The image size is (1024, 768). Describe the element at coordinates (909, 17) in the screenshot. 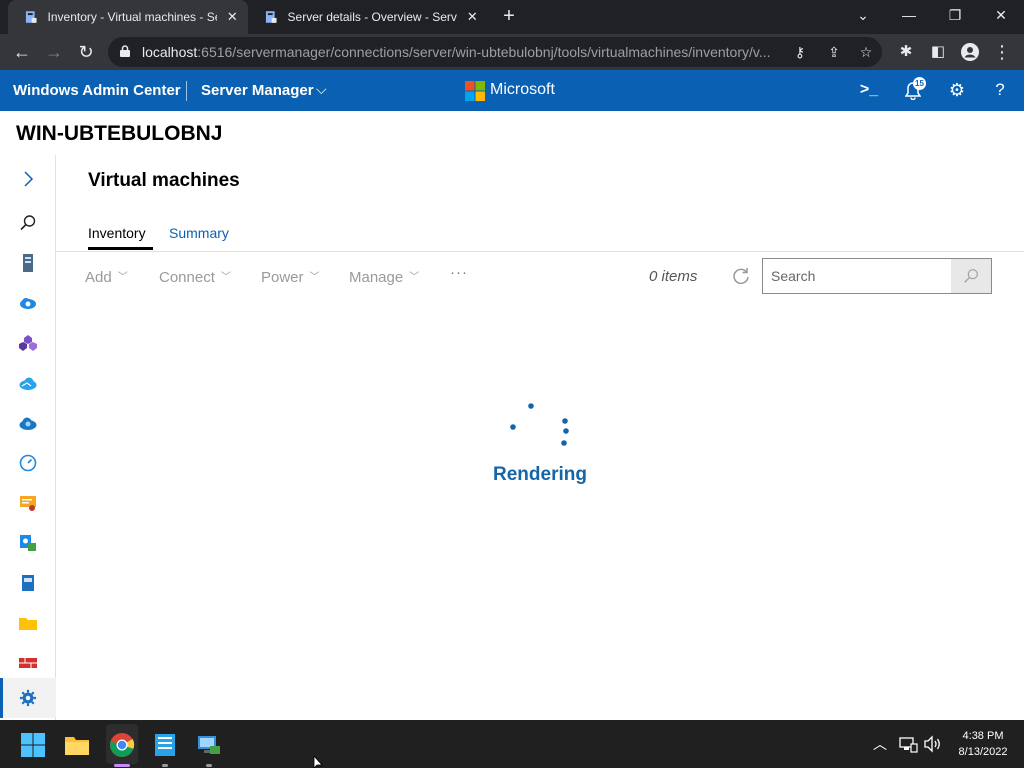

I see `minimize-button: —` at that location.